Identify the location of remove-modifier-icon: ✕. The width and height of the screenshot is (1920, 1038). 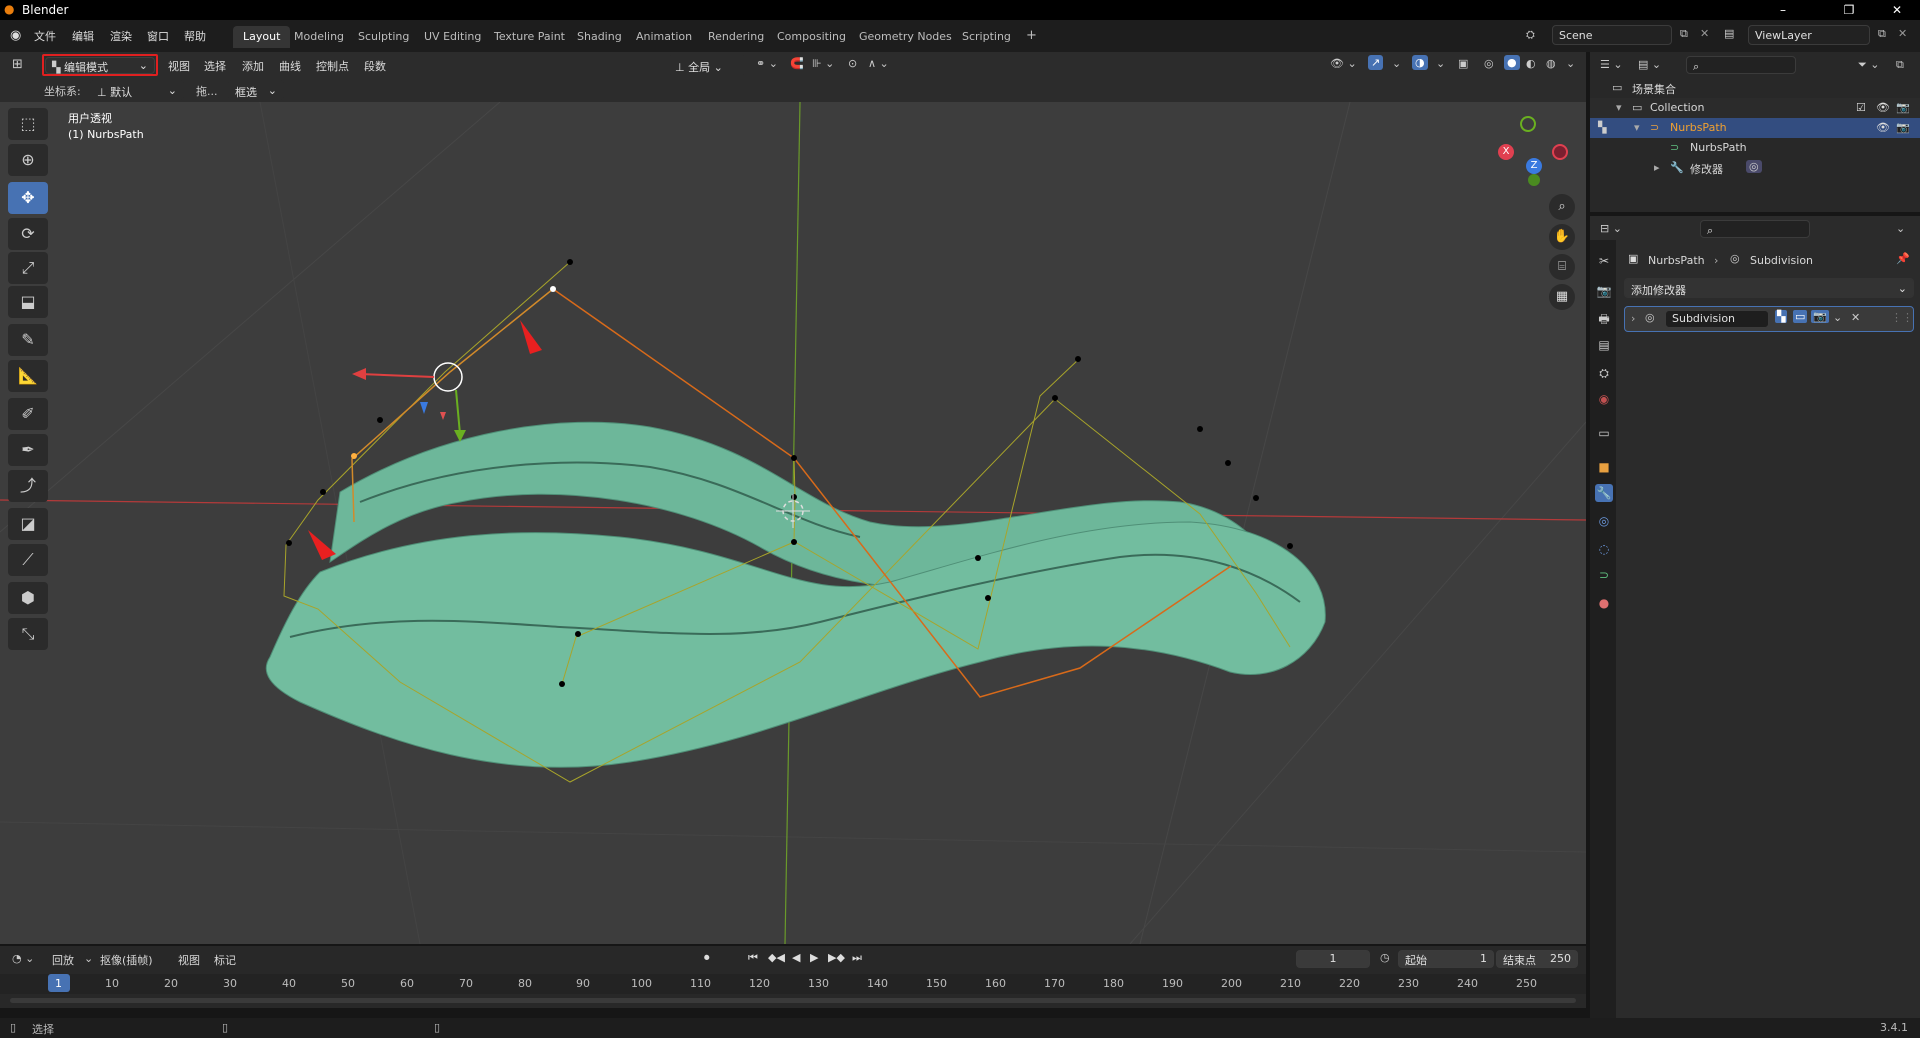
(1855, 317).